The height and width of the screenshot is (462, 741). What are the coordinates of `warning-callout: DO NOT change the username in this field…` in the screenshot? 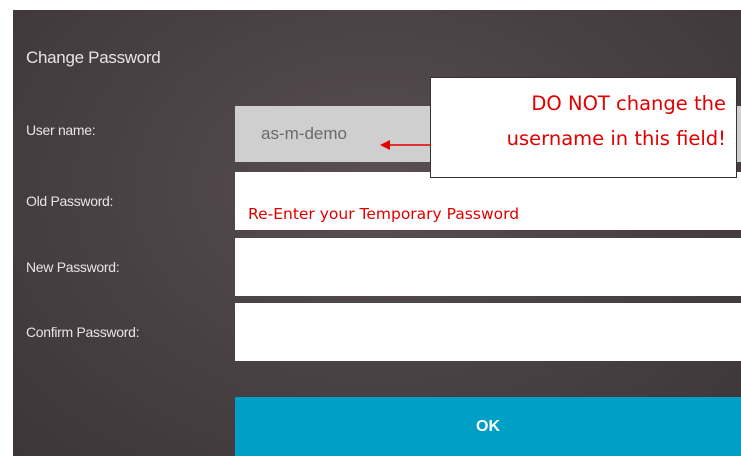 It's located at (583, 127).